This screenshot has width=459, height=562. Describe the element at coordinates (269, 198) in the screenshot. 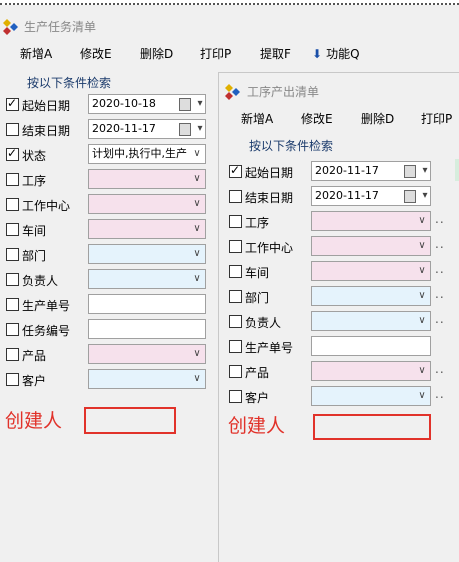

I see `field-label: 结束日期` at that location.